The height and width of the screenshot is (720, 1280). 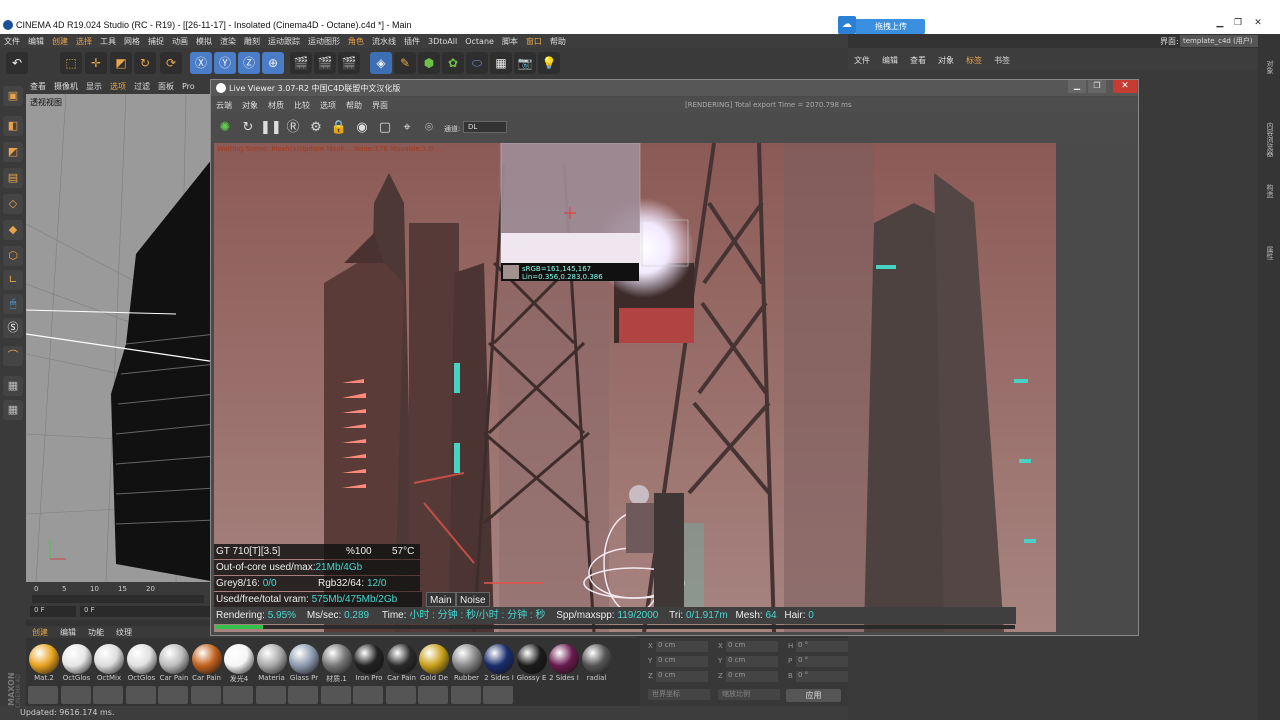 I want to click on side-tab: 属性, so click(x=1270, y=253).